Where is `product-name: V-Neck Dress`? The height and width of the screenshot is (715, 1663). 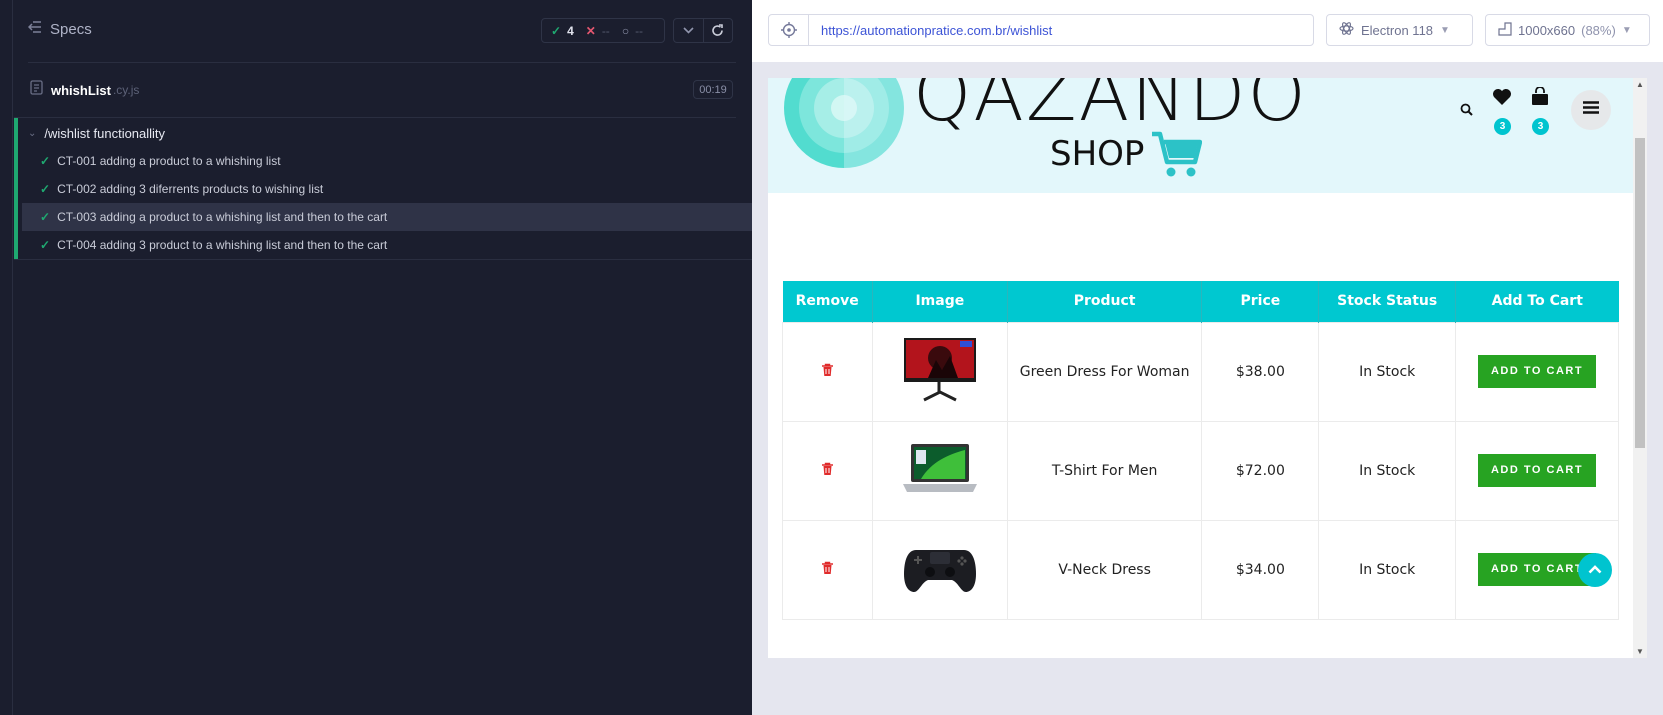
product-name: V-Neck Dress is located at coordinates (1104, 569).